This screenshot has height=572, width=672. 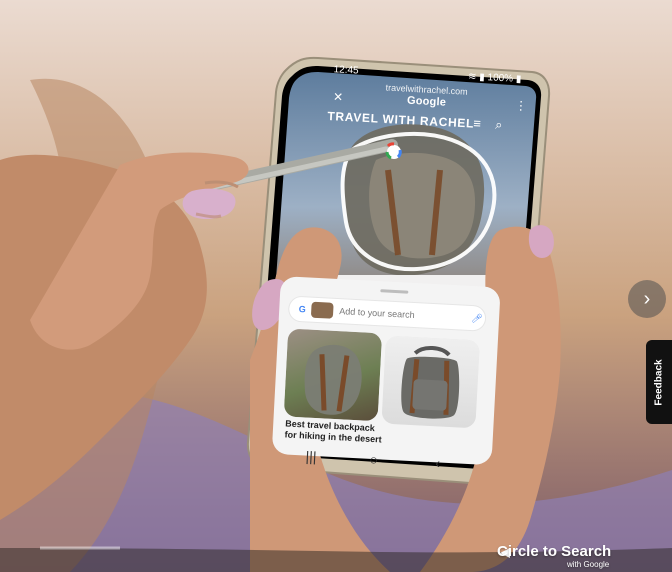 What do you see at coordinates (404, 314) in the screenshot?
I see `add-to-search-input: Add to your search` at bounding box center [404, 314].